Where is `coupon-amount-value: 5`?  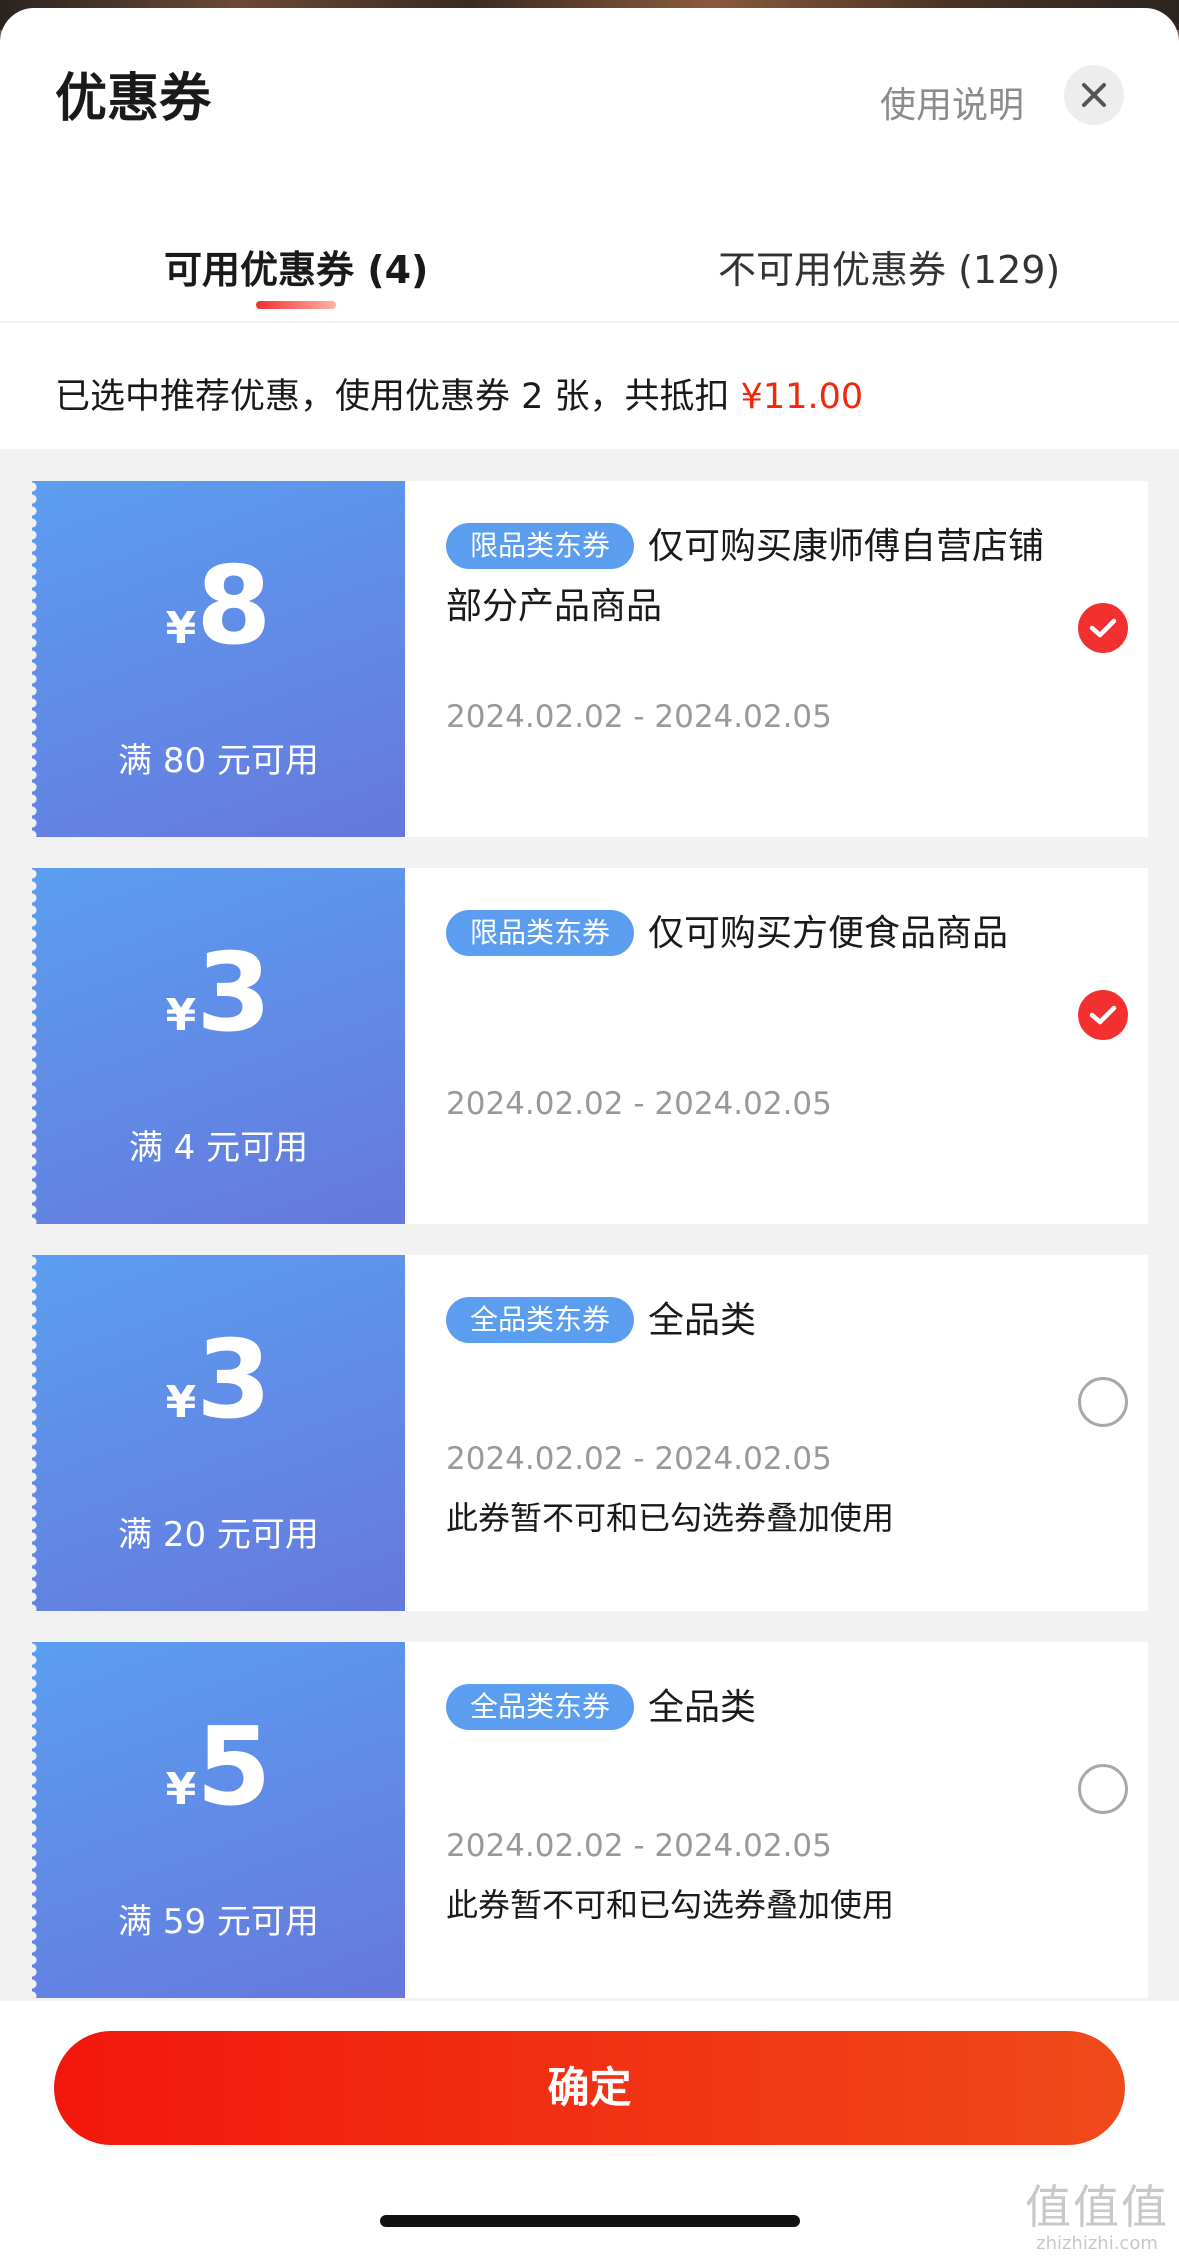
coupon-amount-value: 5 is located at coordinates (234, 1767).